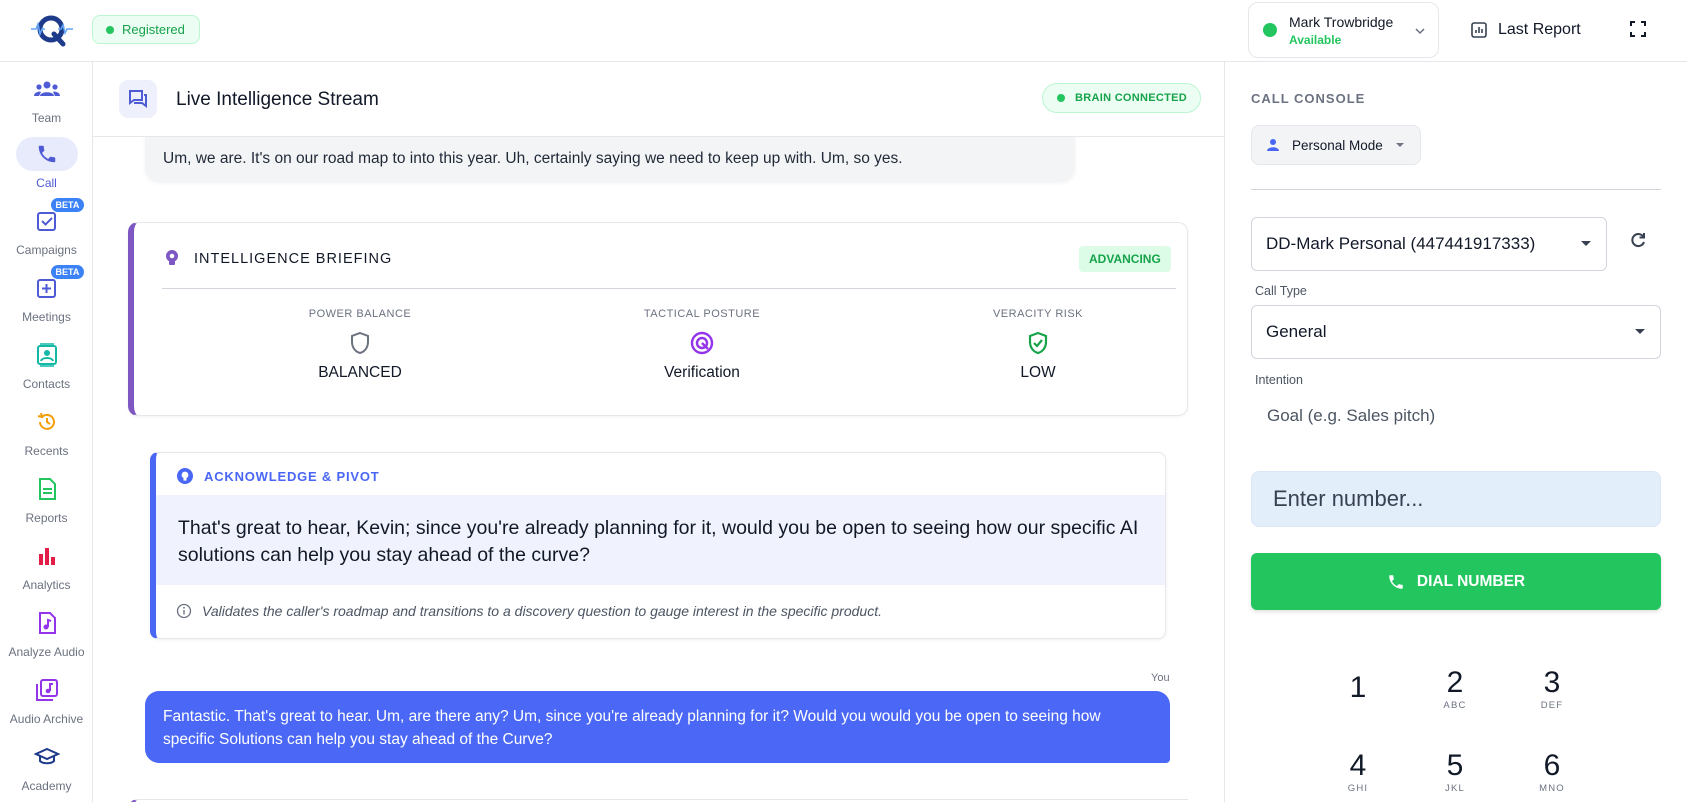  What do you see at coordinates (138, 99) in the screenshot?
I see `chat-forum-icon` at bounding box center [138, 99].